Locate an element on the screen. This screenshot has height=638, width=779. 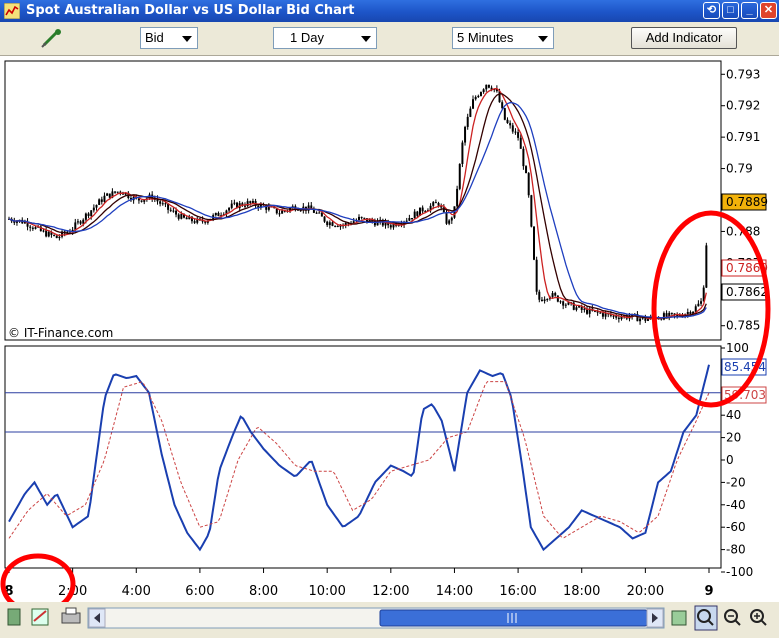
scroll-thumb is located at coordinates (513, 618).